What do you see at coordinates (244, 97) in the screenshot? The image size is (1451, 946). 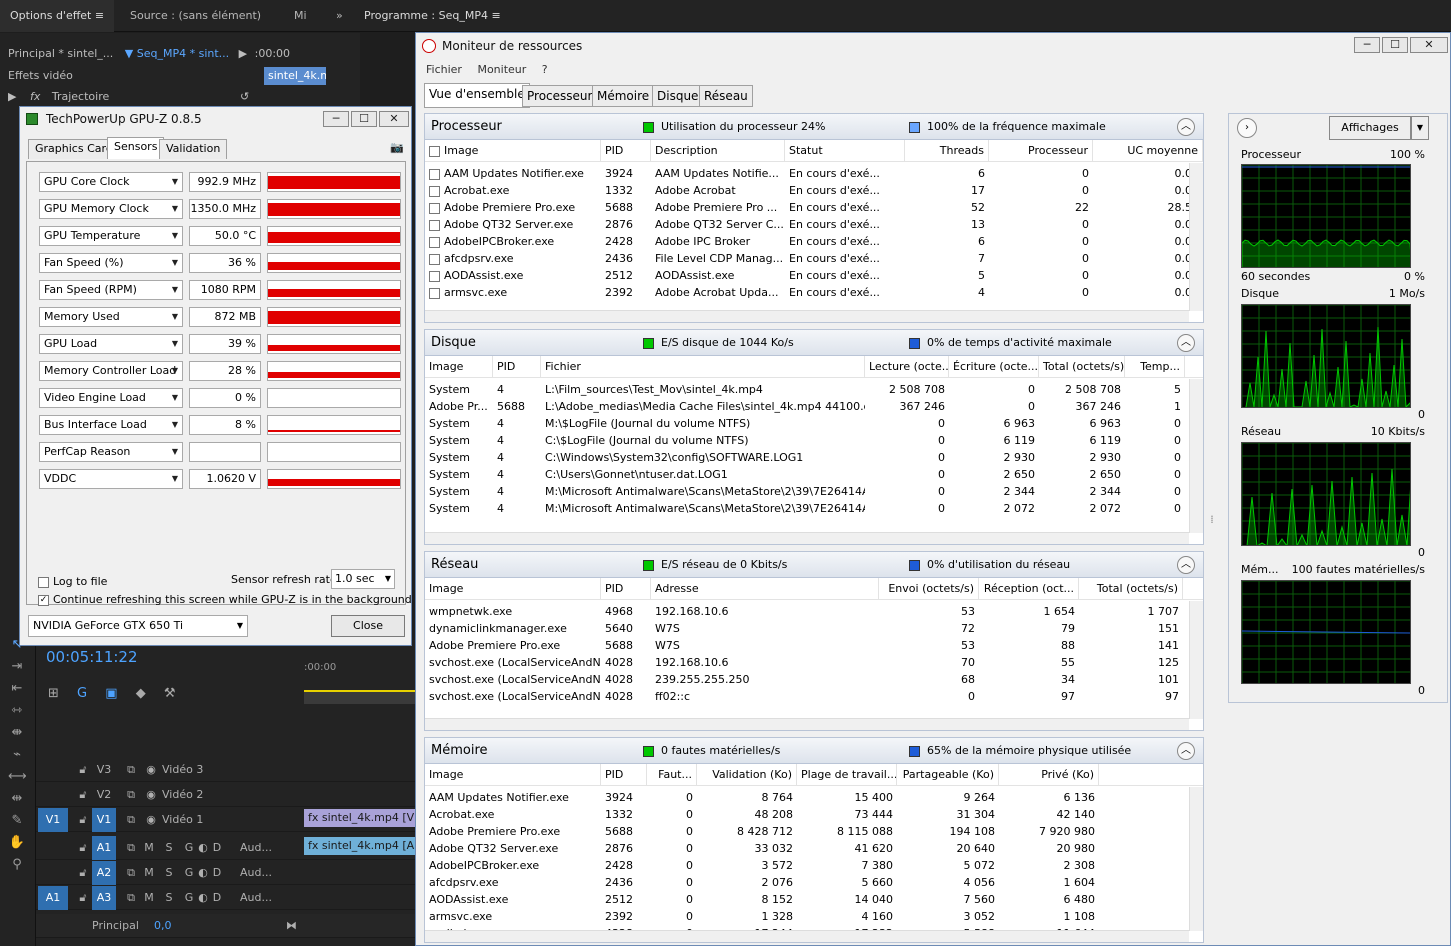 I see `reset-icon: ↺` at bounding box center [244, 97].